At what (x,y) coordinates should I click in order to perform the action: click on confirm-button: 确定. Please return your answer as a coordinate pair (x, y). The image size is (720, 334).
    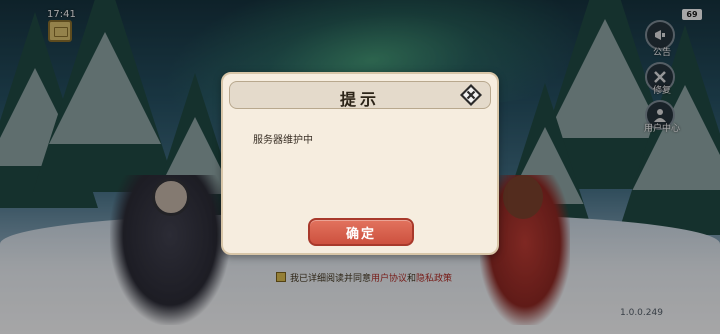
    Looking at the image, I should click on (361, 232).